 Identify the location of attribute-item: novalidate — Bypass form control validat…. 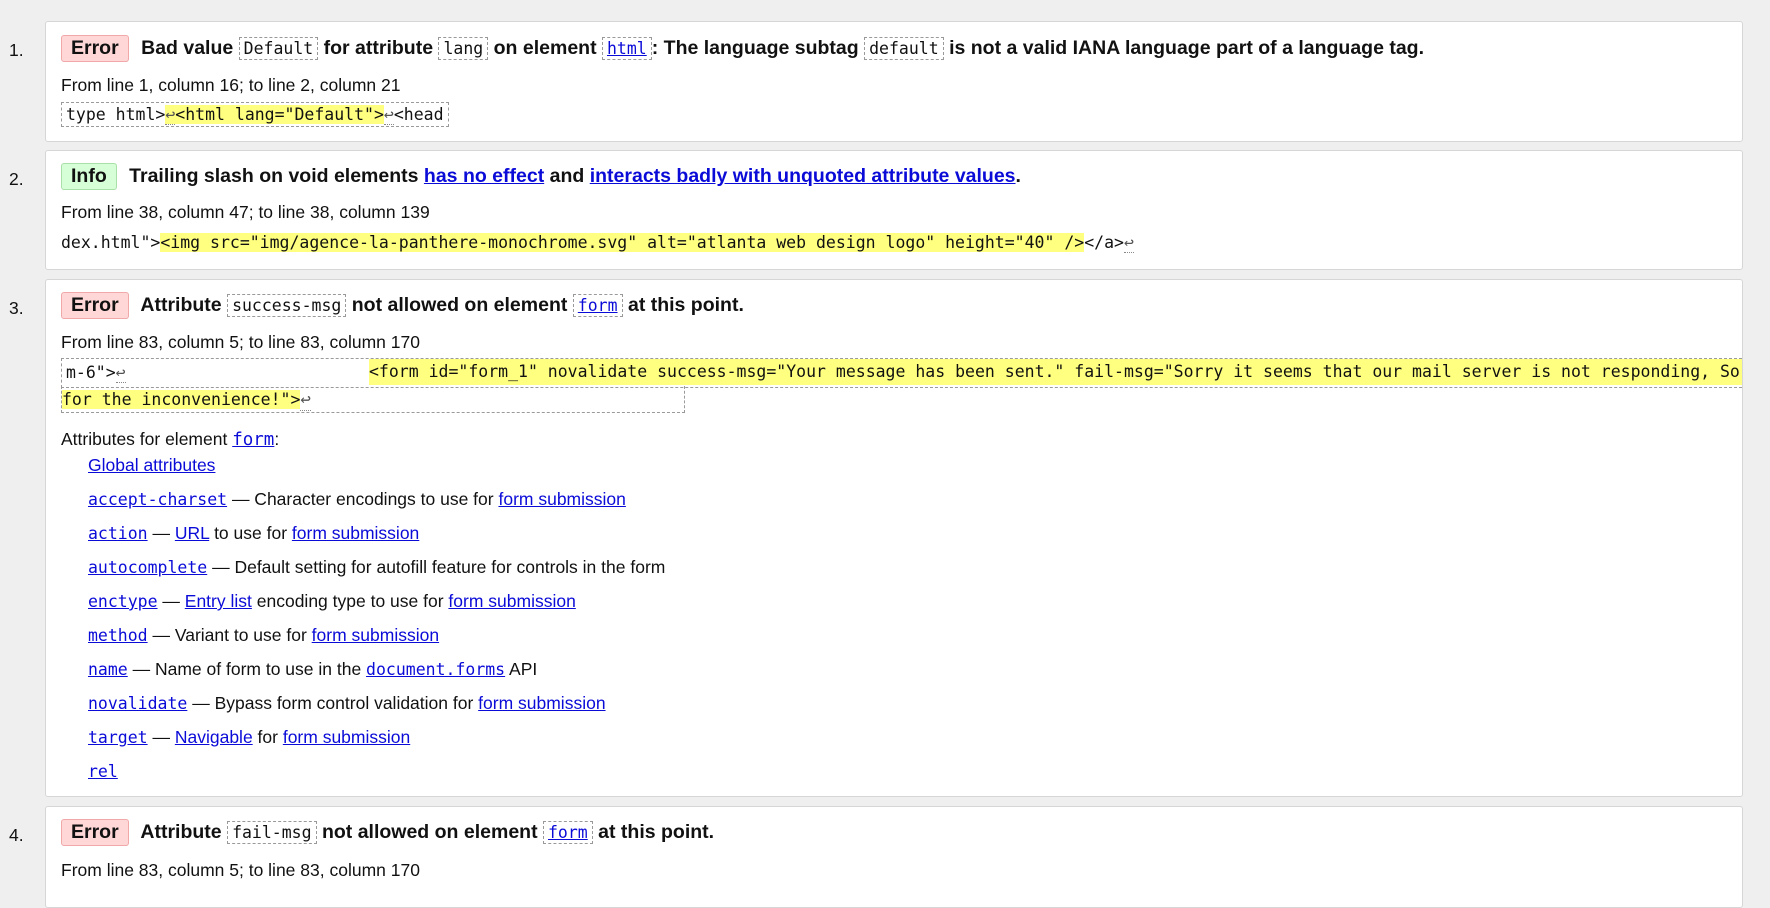
(347, 703).